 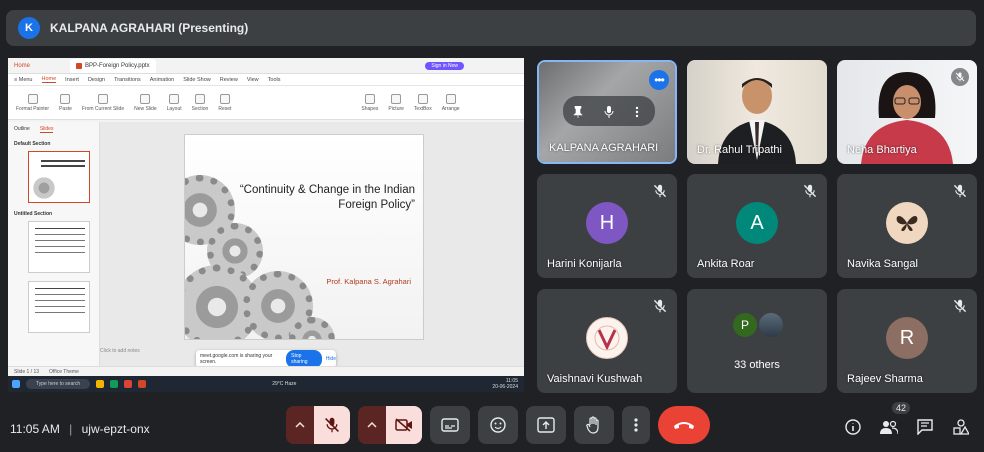 I want to click on ribbon-arrange: Arrange, so click(x=451, y=102).